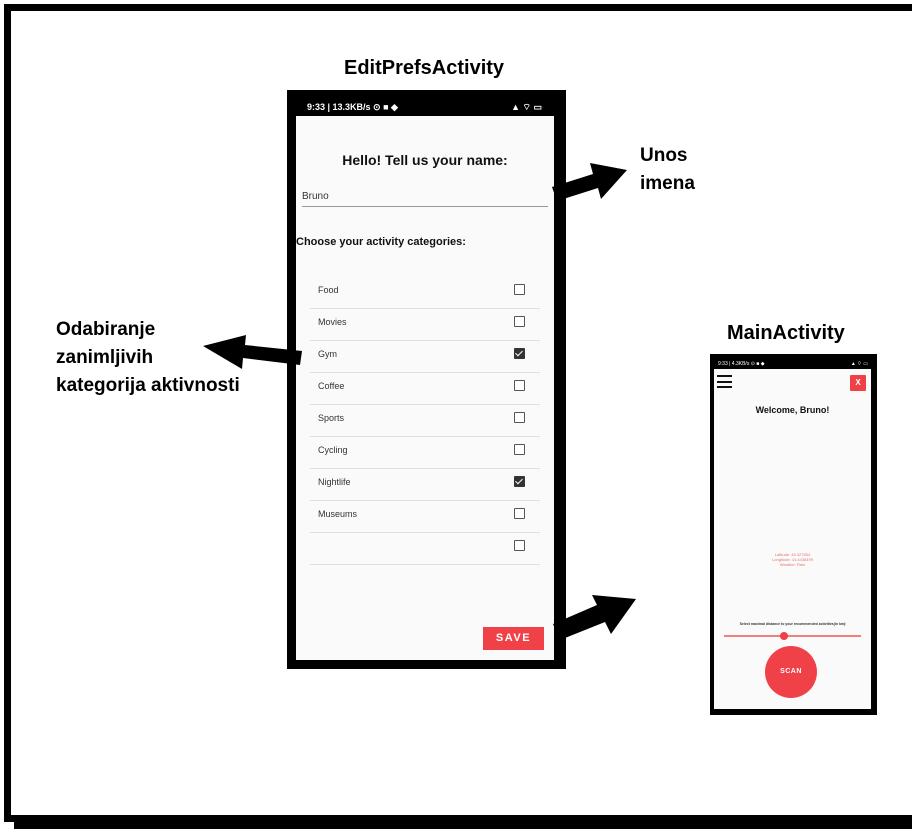  Describe the element at coordinates (252, 352) in the screenshot. I see `arrow-to-odabir` at that location.